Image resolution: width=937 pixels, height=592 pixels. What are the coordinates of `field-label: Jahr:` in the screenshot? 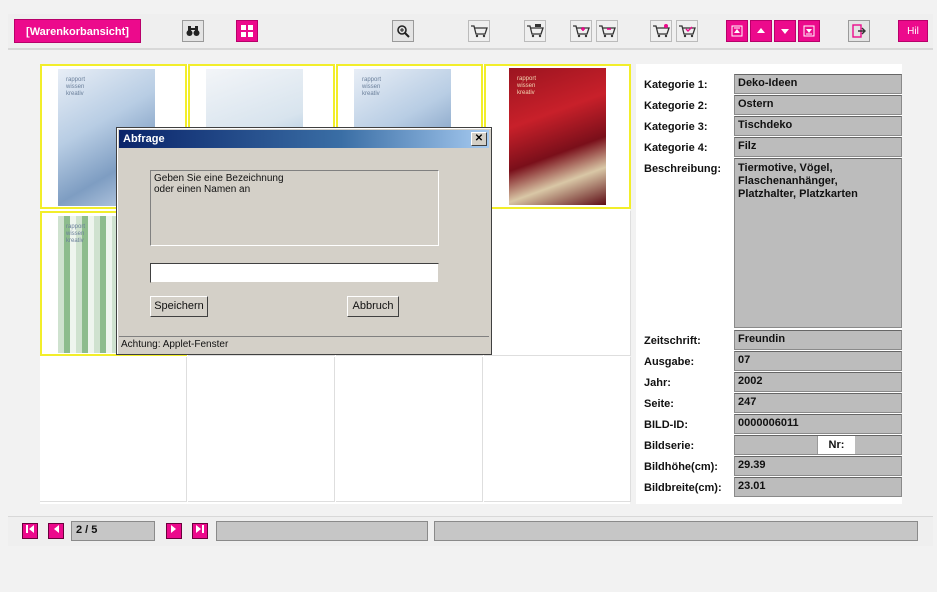 It's located at (657, 383).